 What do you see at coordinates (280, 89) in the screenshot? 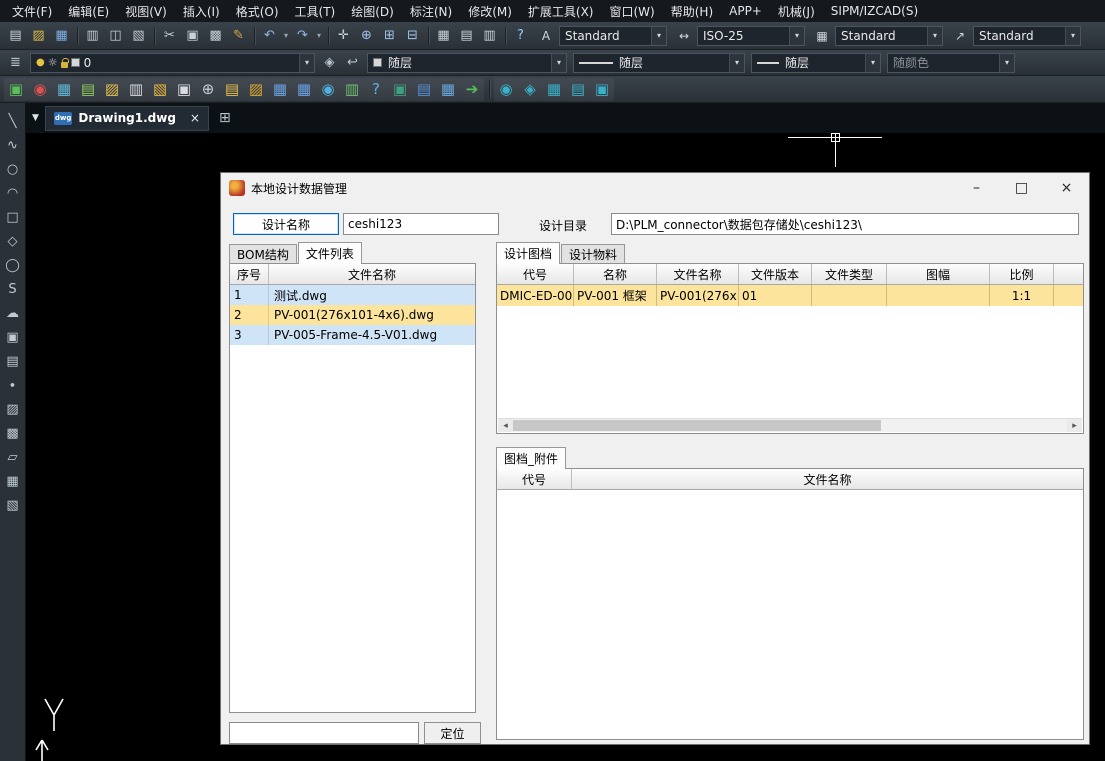
I see `plugin-icon-12: ▦` at bounding box center [280, 89].